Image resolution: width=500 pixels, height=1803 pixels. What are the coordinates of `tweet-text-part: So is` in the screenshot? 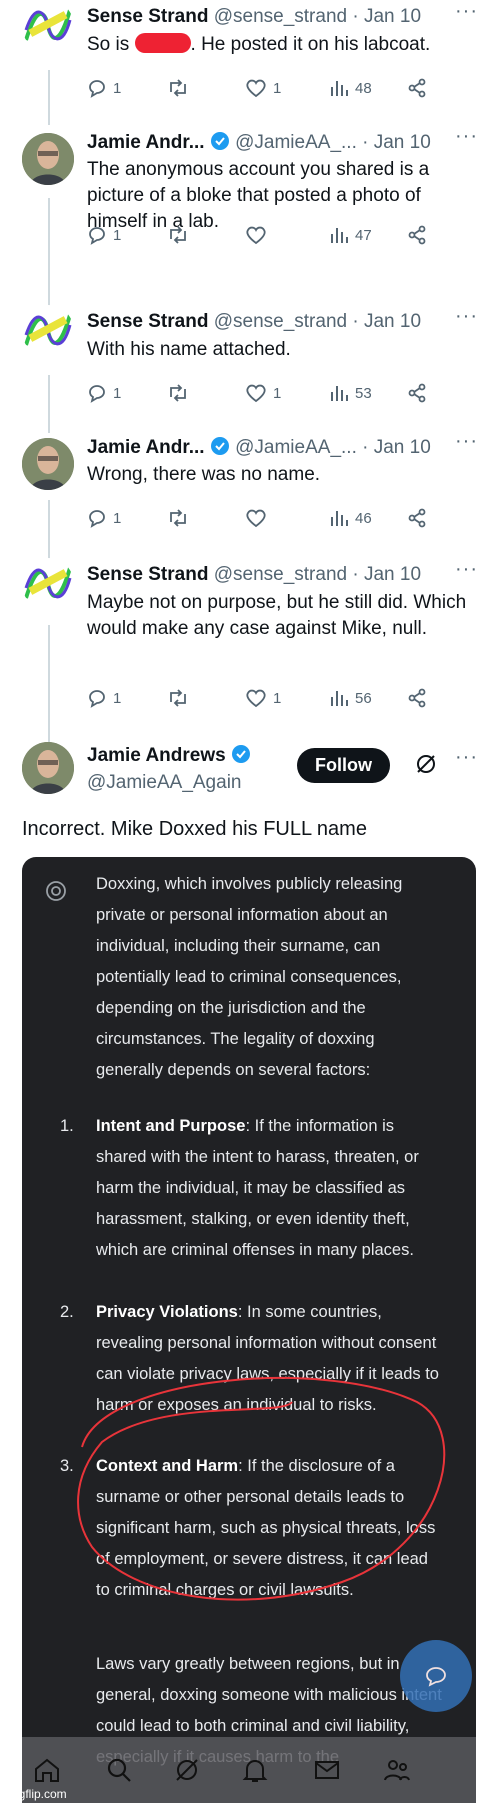 It's located at (111, 44).